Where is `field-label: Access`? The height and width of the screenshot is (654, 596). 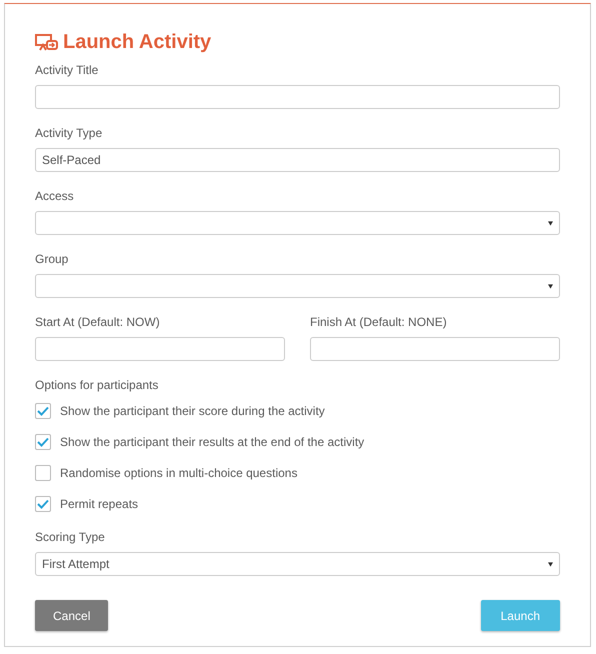
field-label: Access is located at coordinates (55, 196).